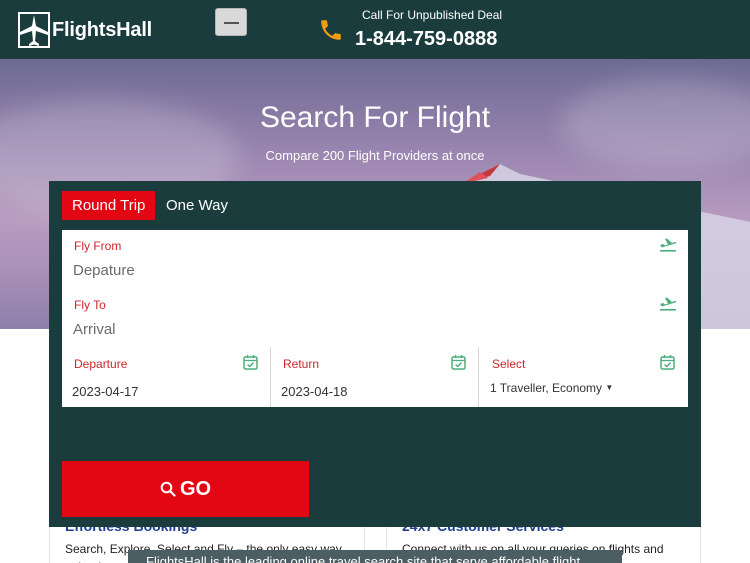 The height and width of the screenshot is (563, 750). I want to click on phone-icon, so click(331, 30).